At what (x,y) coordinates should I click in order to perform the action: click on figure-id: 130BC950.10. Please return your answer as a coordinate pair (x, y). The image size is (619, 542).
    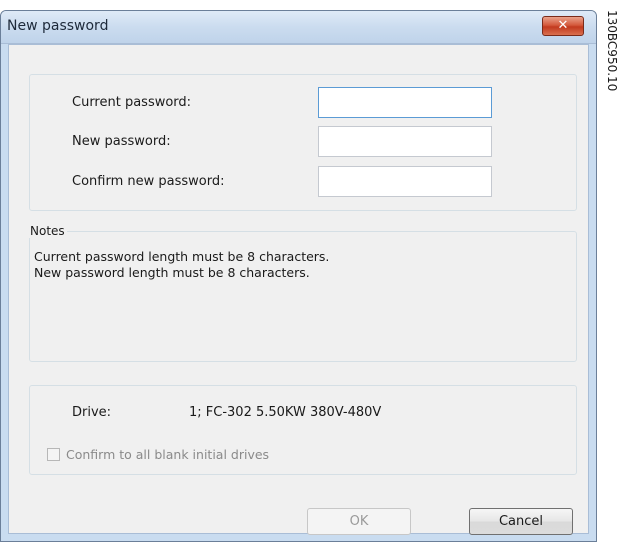
    Looking at the image, I should click on (609, 51).